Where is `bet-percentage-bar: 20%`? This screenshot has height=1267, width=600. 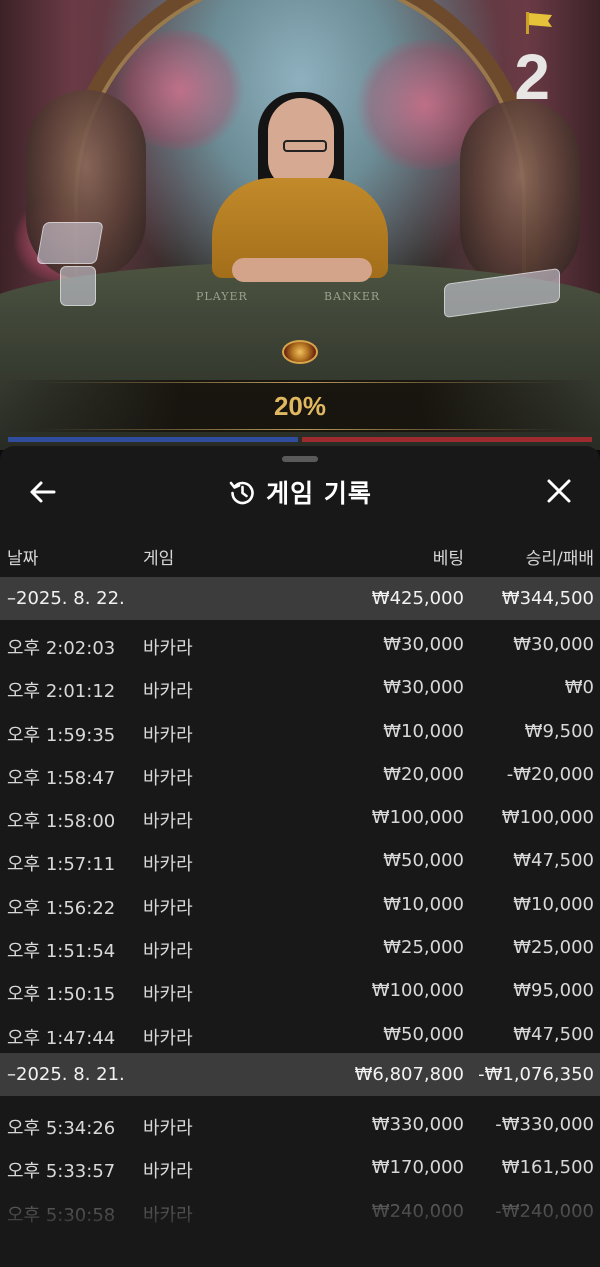 bet-percentage-bar: 20% is located at coordinates (300, 406).